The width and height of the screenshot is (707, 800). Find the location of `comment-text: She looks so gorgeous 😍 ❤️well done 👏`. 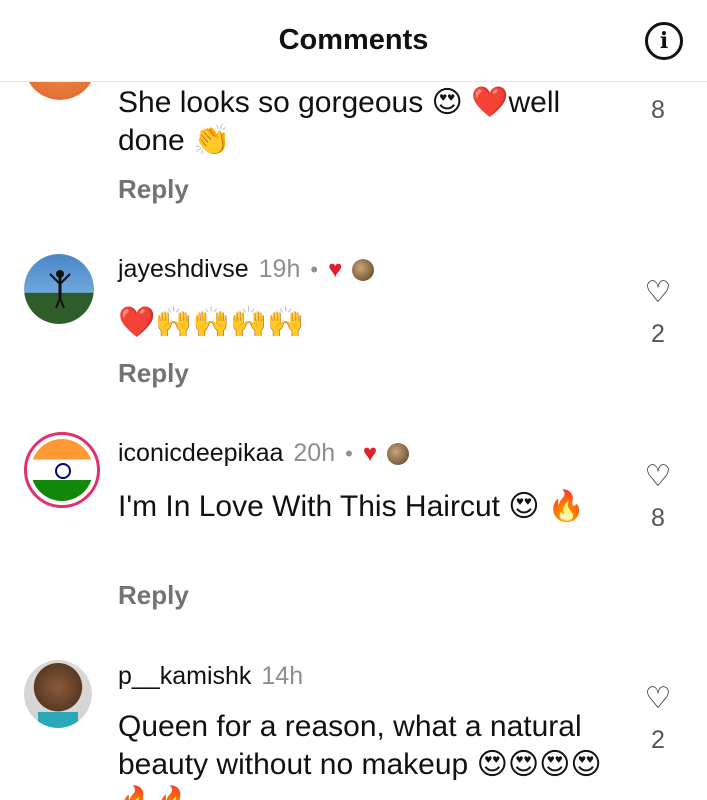

comment-text: She looks so gorgeous 😍 ❤️well done 👏 is located at coordinates (339, 121).